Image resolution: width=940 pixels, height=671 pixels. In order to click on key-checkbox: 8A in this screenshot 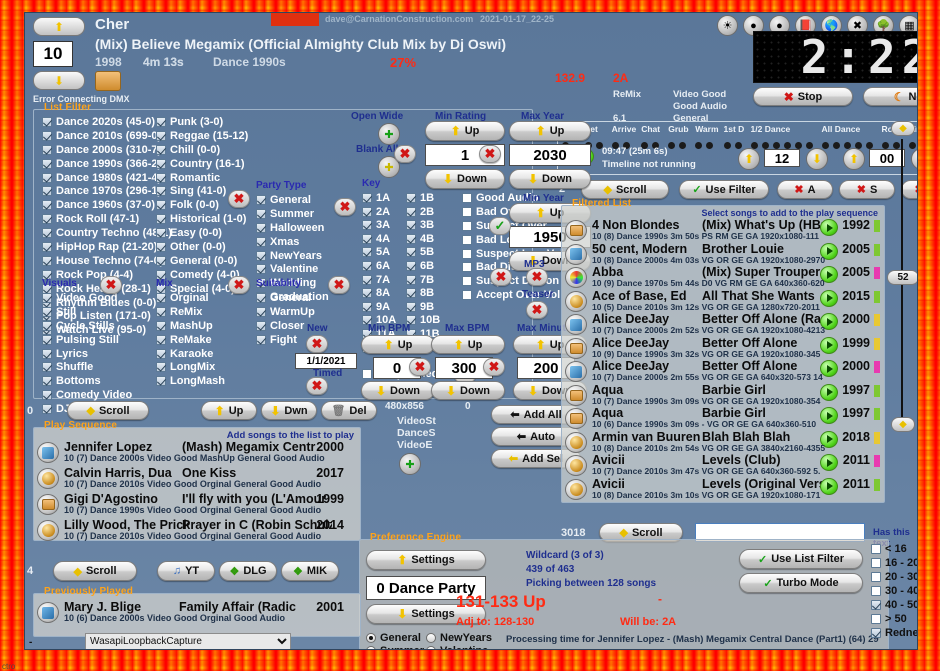, I will do `click(379, 293)`.